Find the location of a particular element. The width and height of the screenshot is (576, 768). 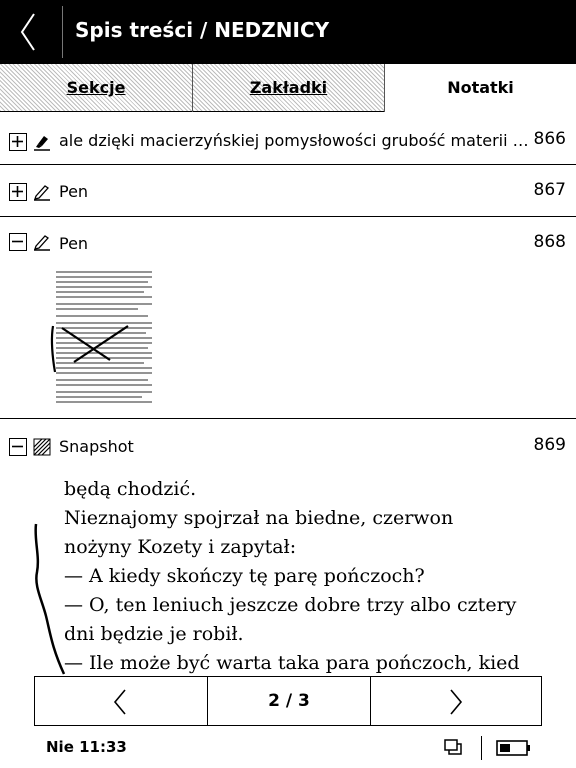

tab-label: Sekcje is located at coordinates (96, 87).